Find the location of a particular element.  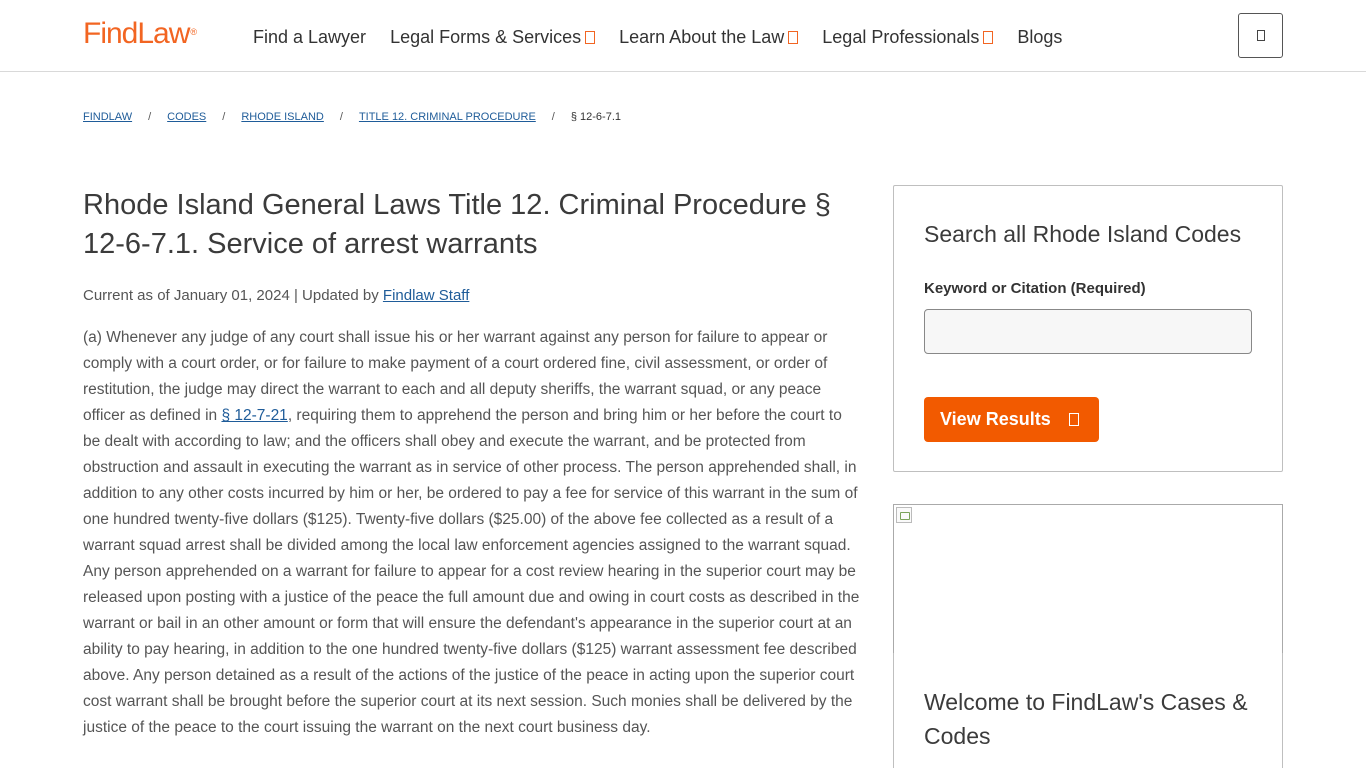

welcome-card: Welcome to FindLaw's Cases & Codes is located at coordinates (1088, 710).